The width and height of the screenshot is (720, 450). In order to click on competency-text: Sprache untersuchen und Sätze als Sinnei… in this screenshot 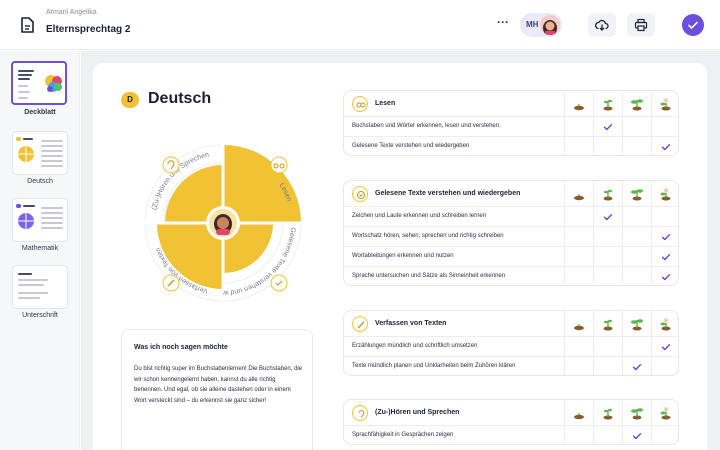, I will do `click(429, 276)`.